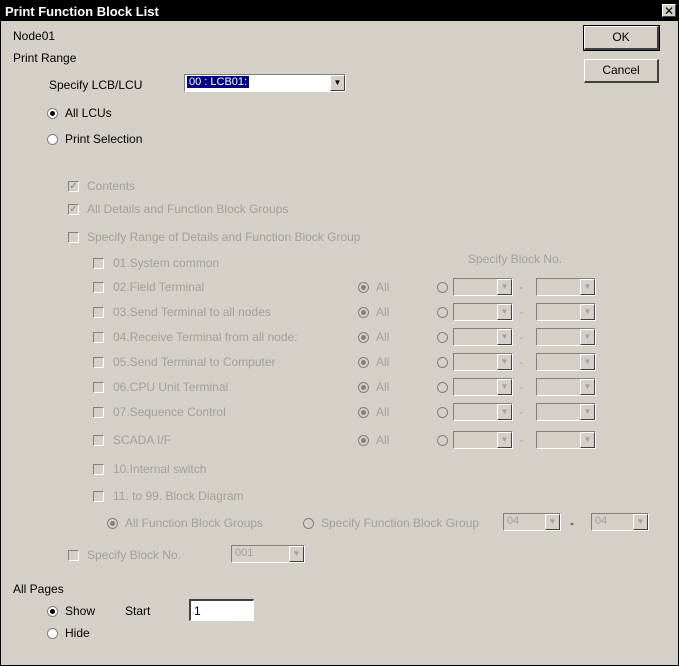 The image size is (679, 666). I want to click on all-fb-groups-label: All Function Block Groups, so click(194, 523).